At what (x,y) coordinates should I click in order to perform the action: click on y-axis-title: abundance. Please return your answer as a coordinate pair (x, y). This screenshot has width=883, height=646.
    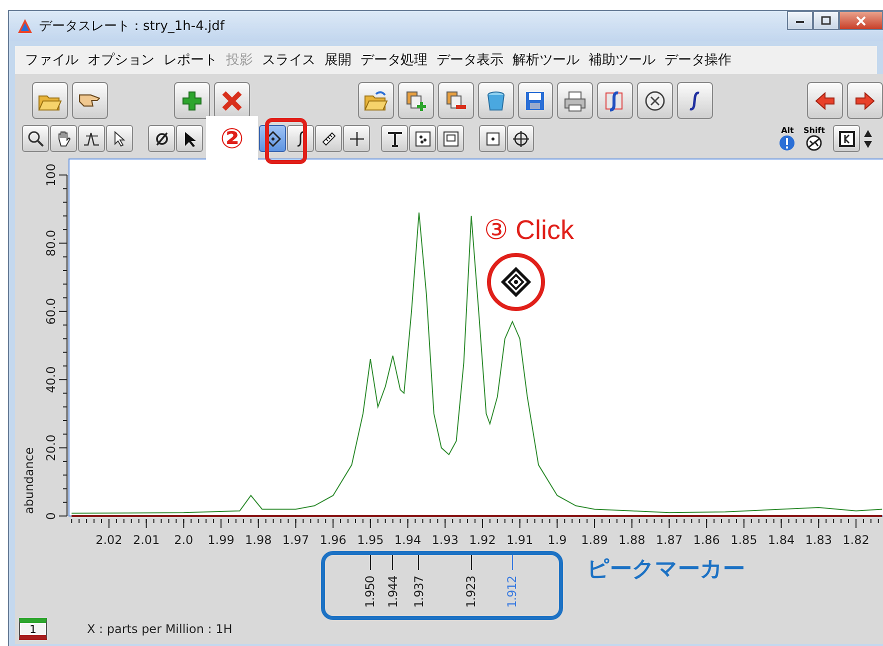
    Looking at the image, I should click on (29, 481).